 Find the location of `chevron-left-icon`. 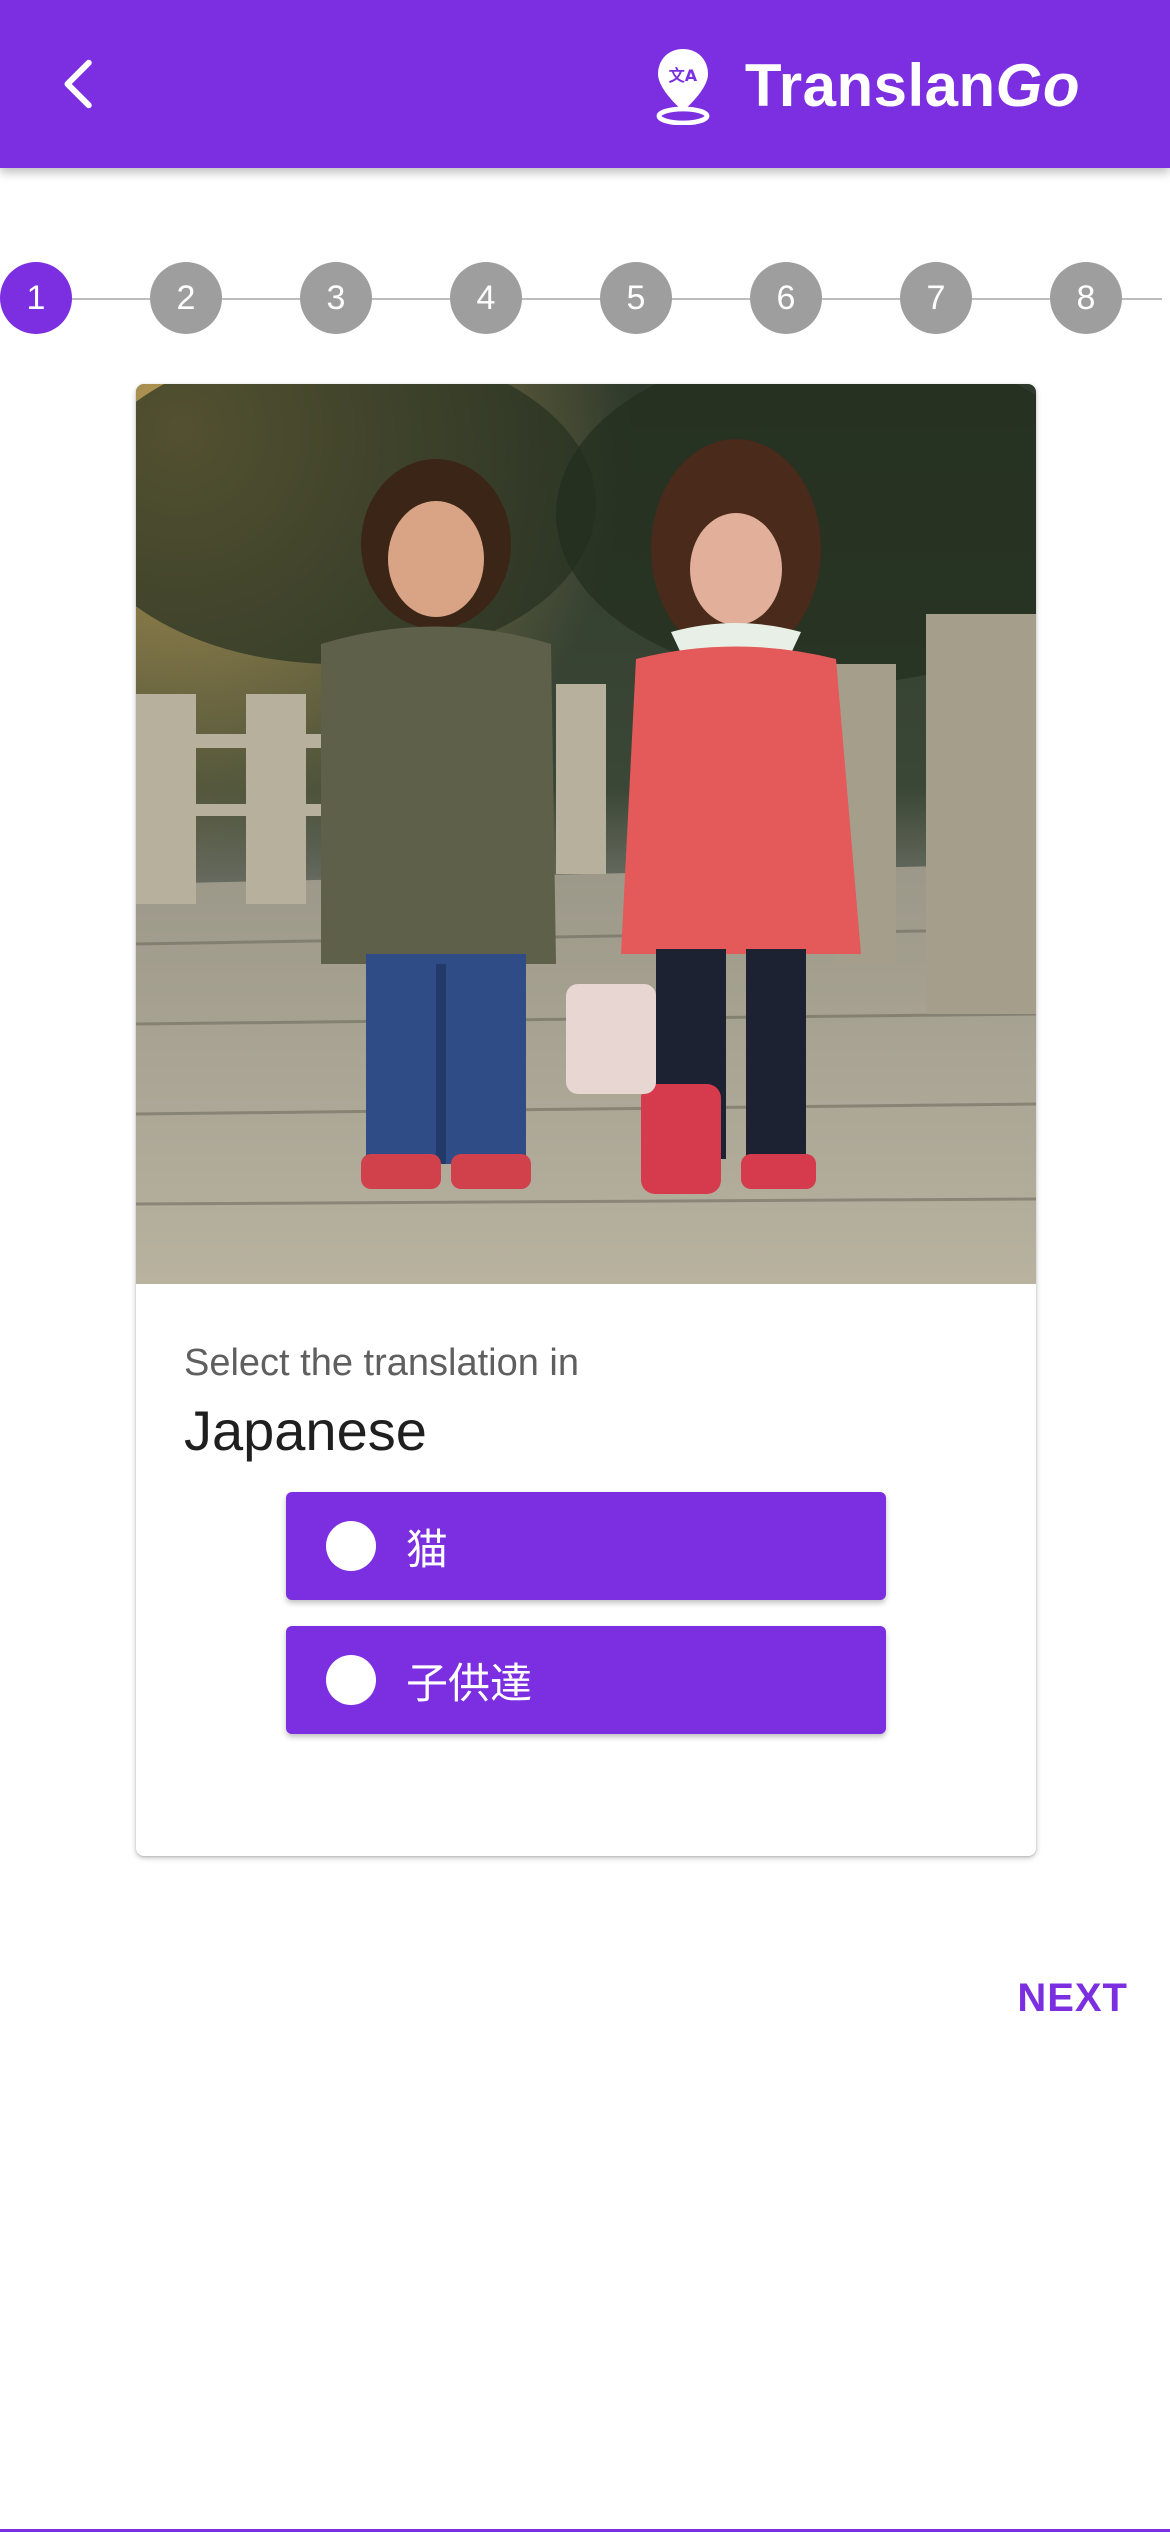

chevron-left-icon is located at coordinates (78, 84).